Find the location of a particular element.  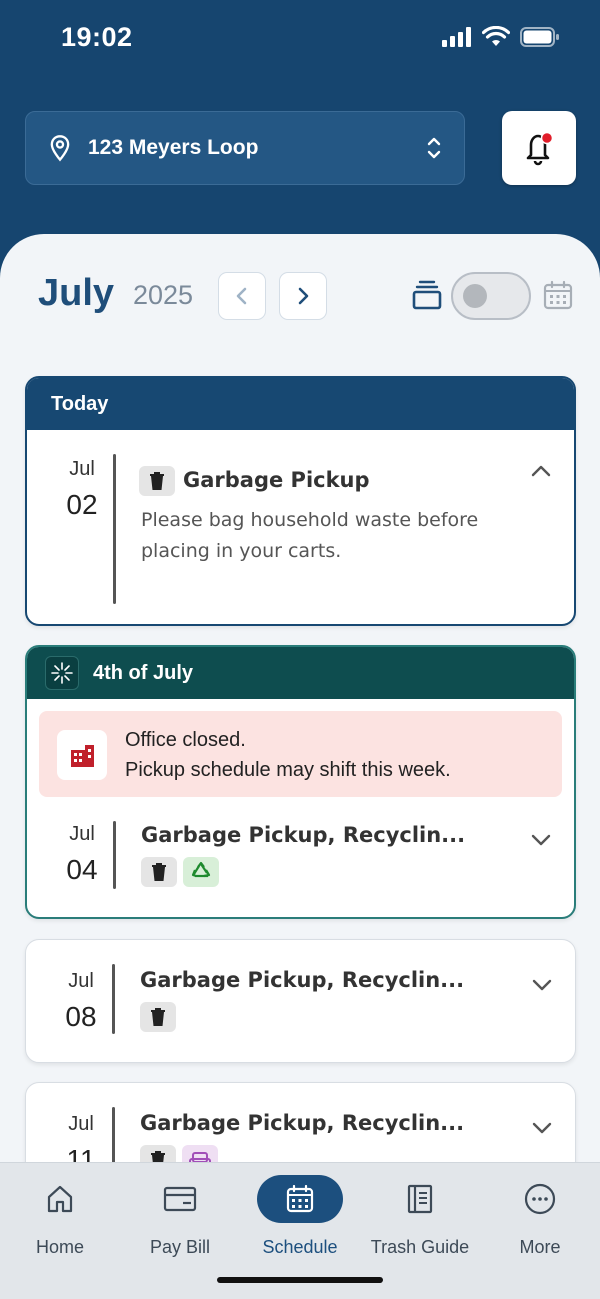

location-pin-icon is located at coordinates (60, 148).